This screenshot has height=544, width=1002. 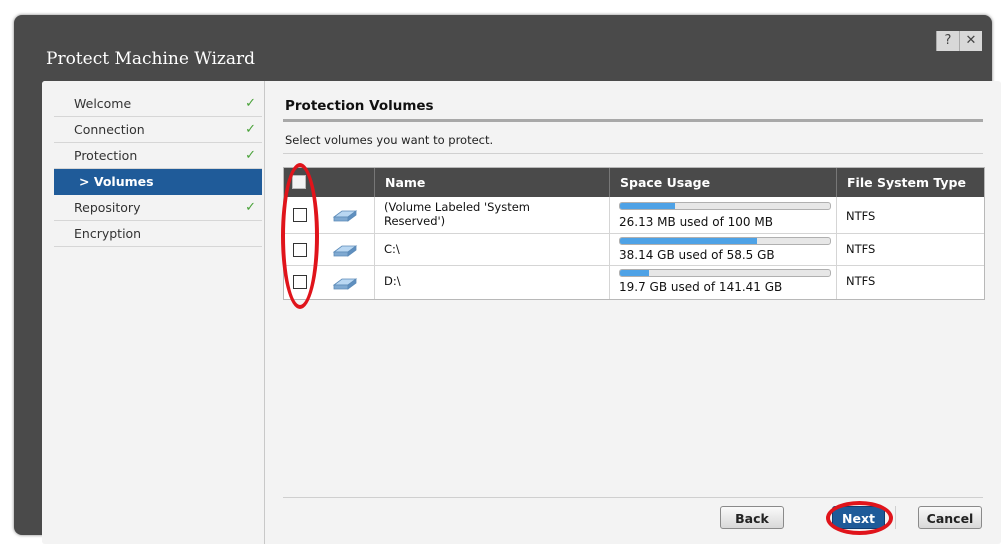 I want to click on table-row: C:\ 38.14 GB used of 58.5 GB NTFS, so click(x=634, y=250).